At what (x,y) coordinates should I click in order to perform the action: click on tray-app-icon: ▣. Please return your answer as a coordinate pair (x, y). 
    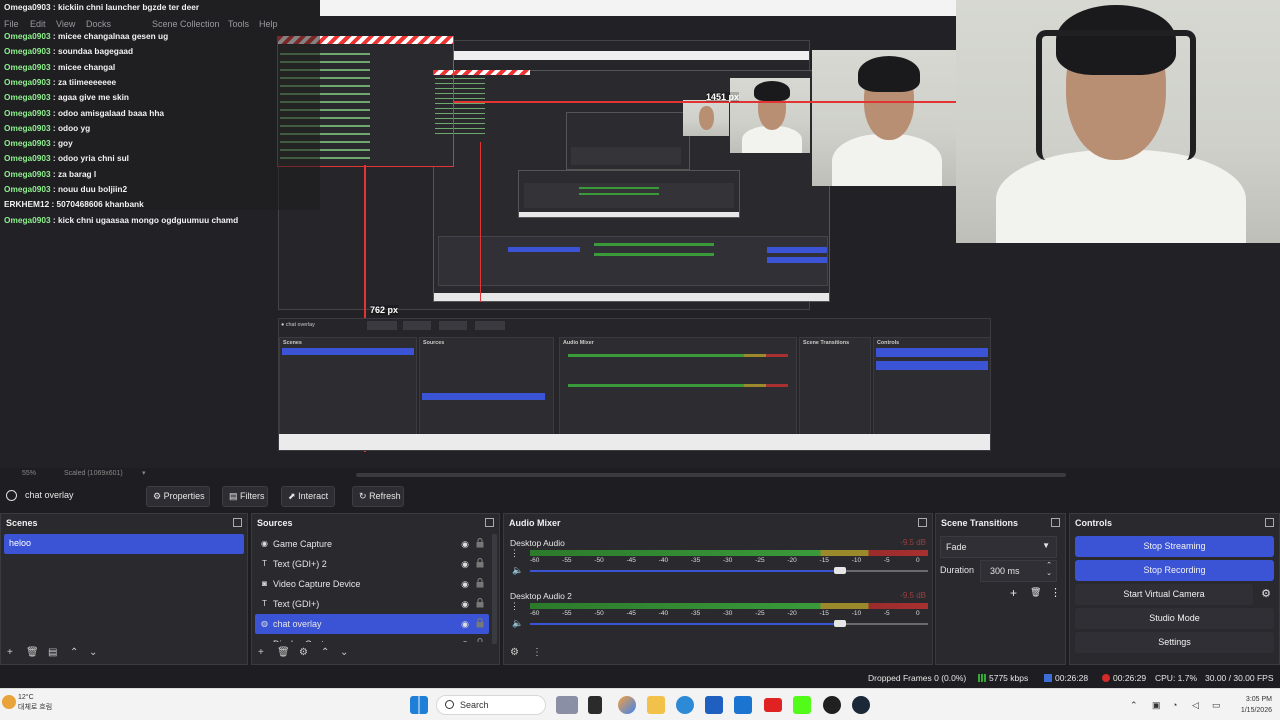
    Looking at the image, I should click on (1156, 705).